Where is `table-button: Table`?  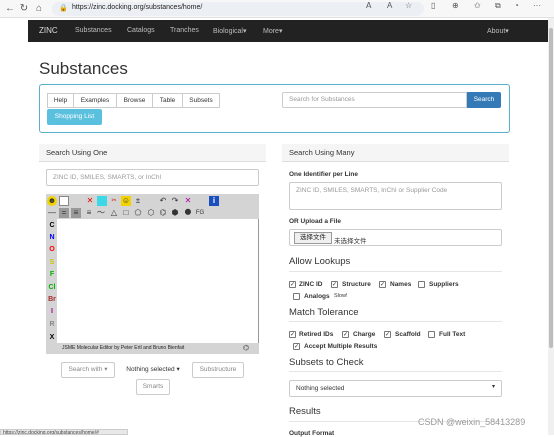 table-button: Table is located at coordinates (167, 100).